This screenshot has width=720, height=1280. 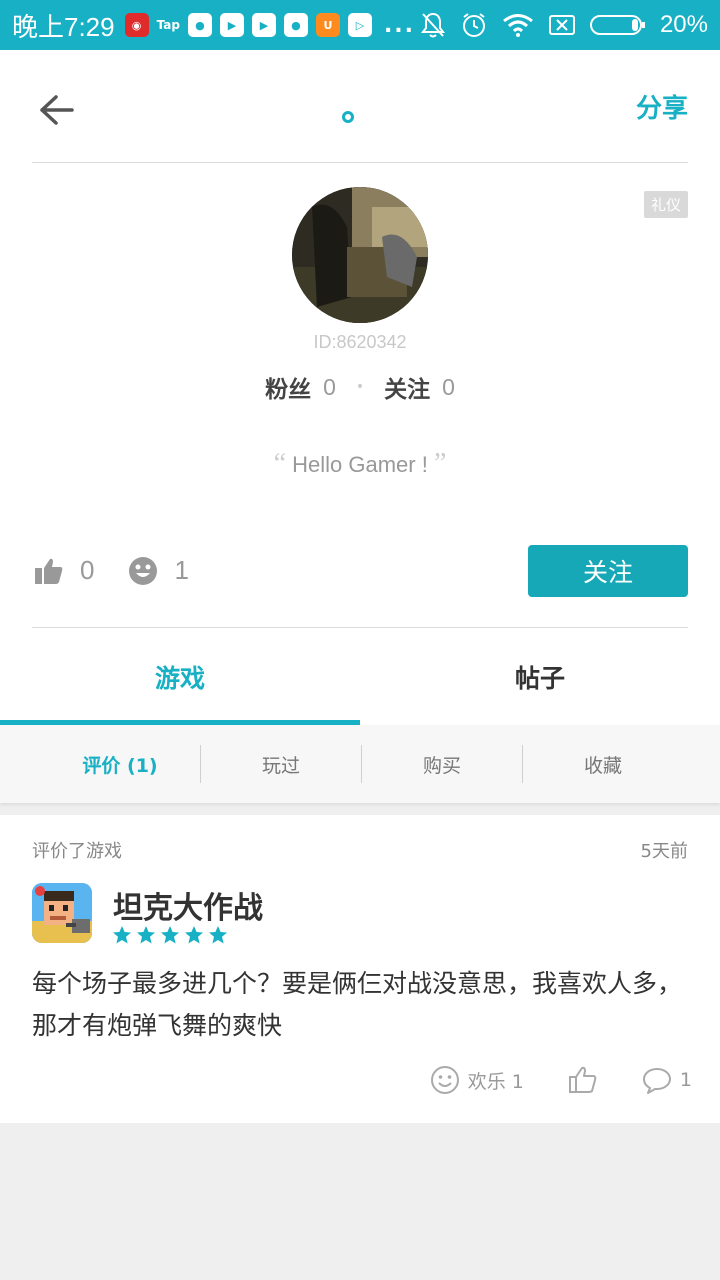 What do you see at coordinates (474, 25) in the screenshot?
I see `alarm-icon` at bounding box center [474, 25].